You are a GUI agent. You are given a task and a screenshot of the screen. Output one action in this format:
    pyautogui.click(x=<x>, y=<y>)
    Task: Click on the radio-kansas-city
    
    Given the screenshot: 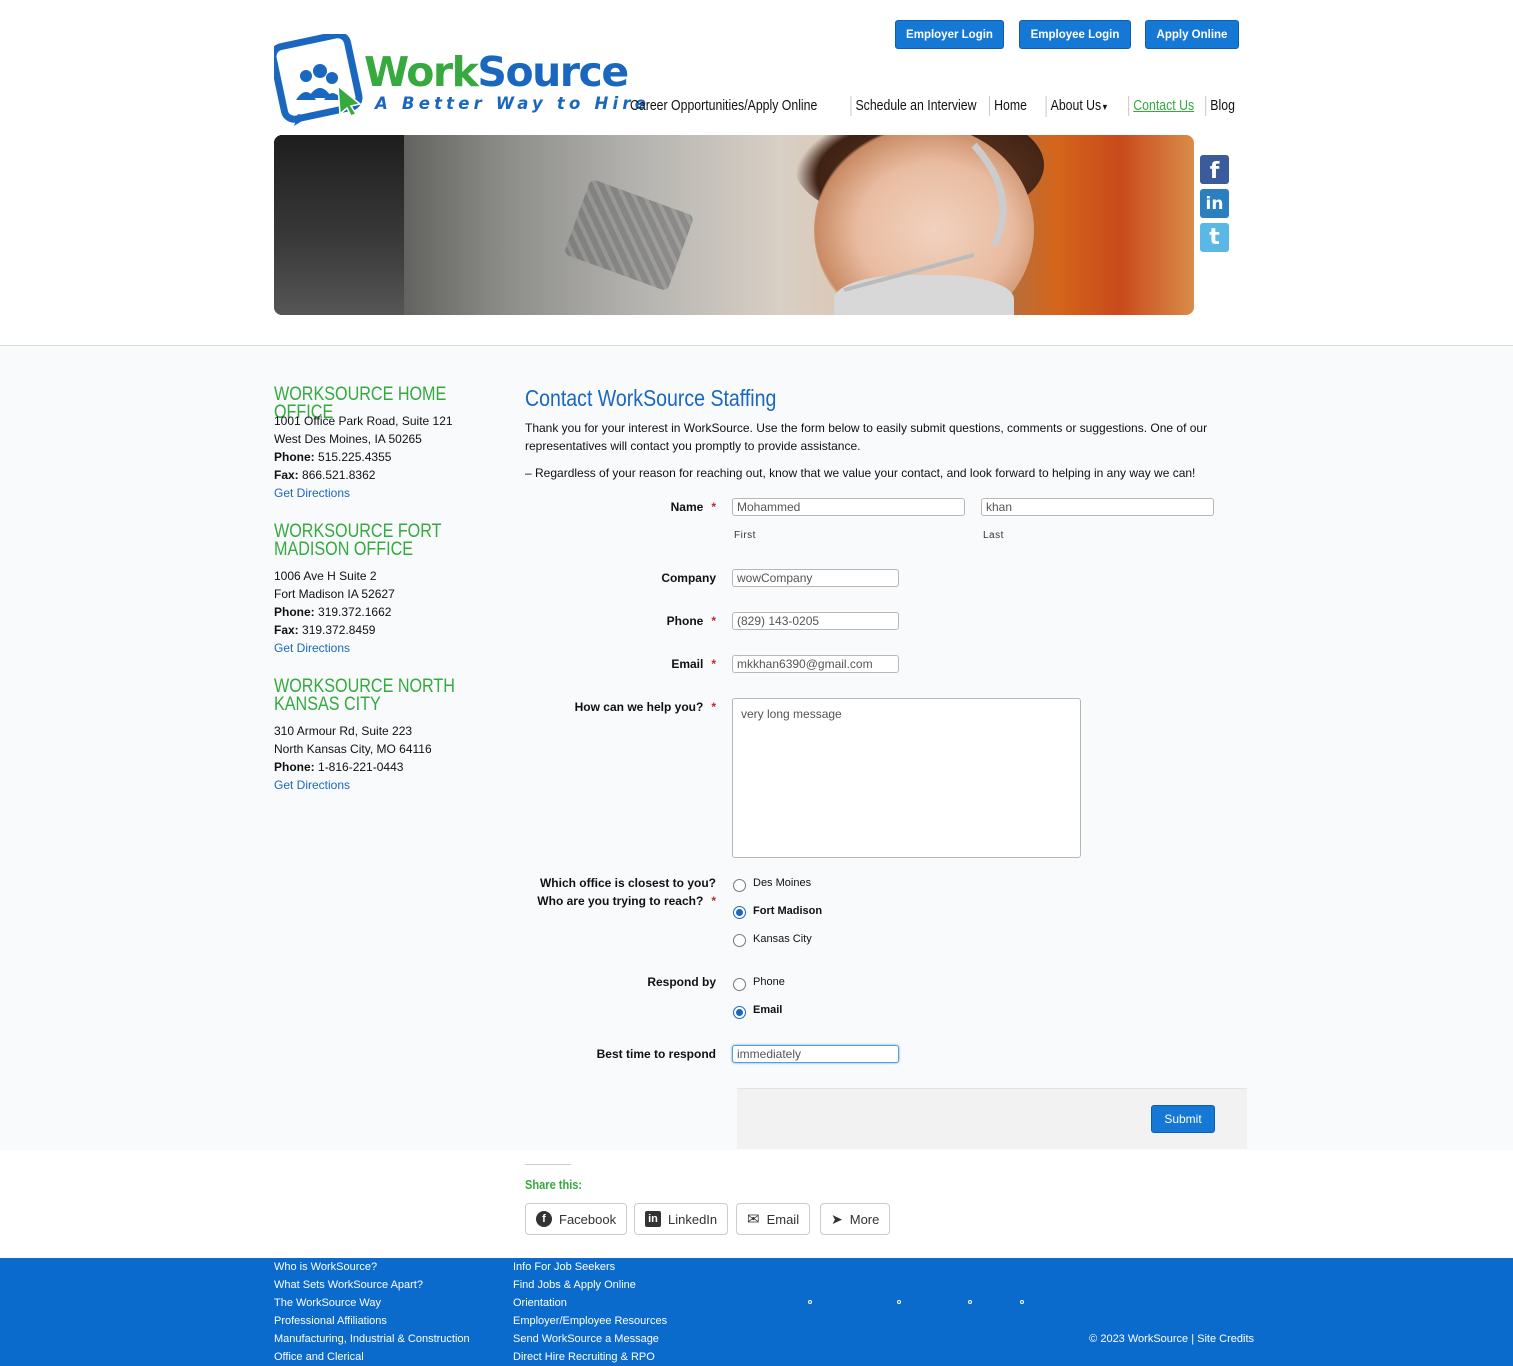 What is the action you would take?
    pyautogui.click(x=739, y=940)
    